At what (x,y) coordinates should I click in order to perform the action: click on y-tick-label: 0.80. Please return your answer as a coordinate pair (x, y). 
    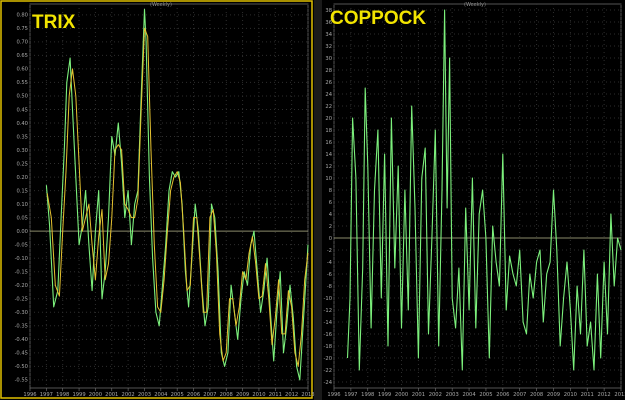
    Looking at the image, I should click on (22, 16).